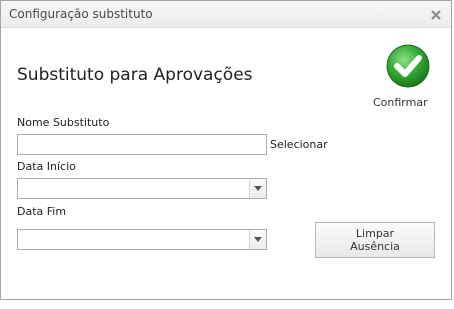  What do you see at coordinates (436, 14) in the screenshot?
I see `close-icon` at bounding box center [436, 14].